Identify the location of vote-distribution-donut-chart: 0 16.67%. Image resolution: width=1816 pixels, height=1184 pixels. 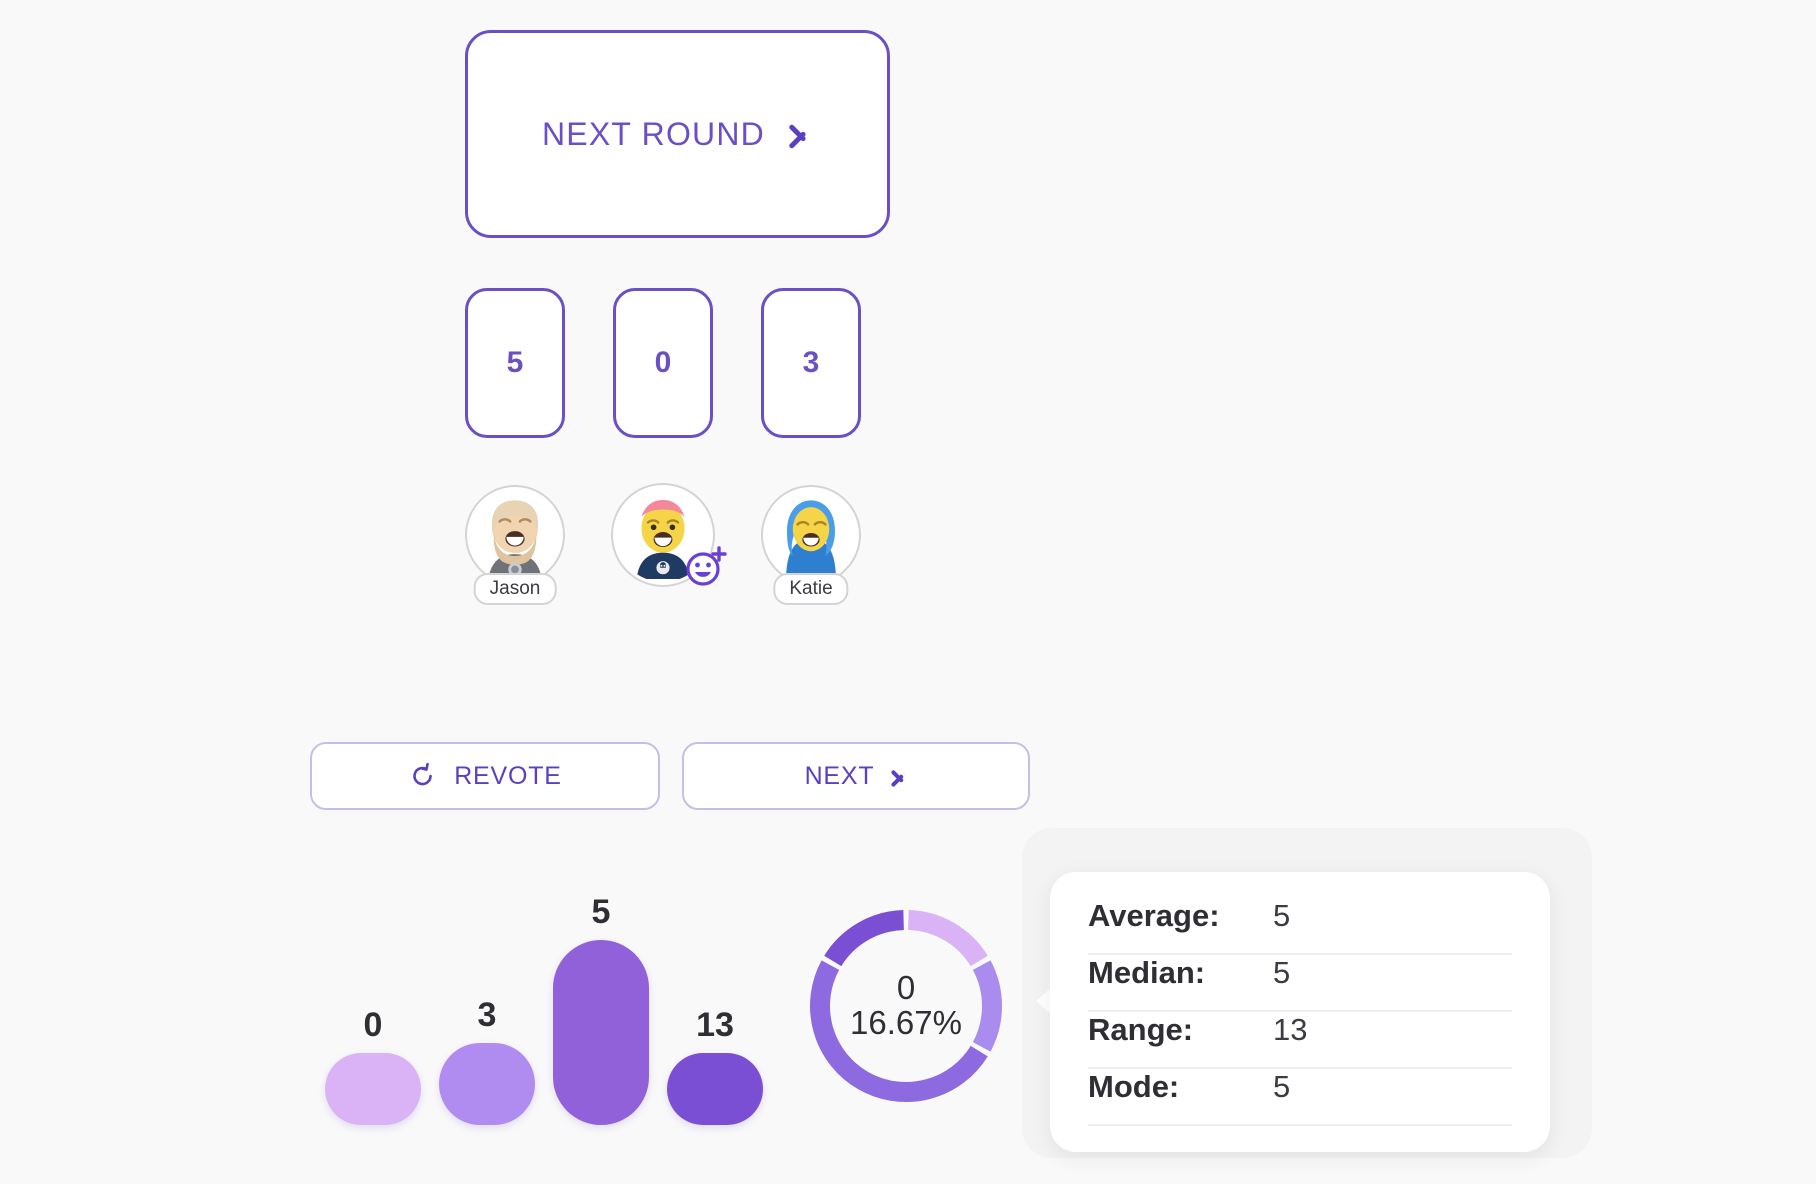
(906, 1006).